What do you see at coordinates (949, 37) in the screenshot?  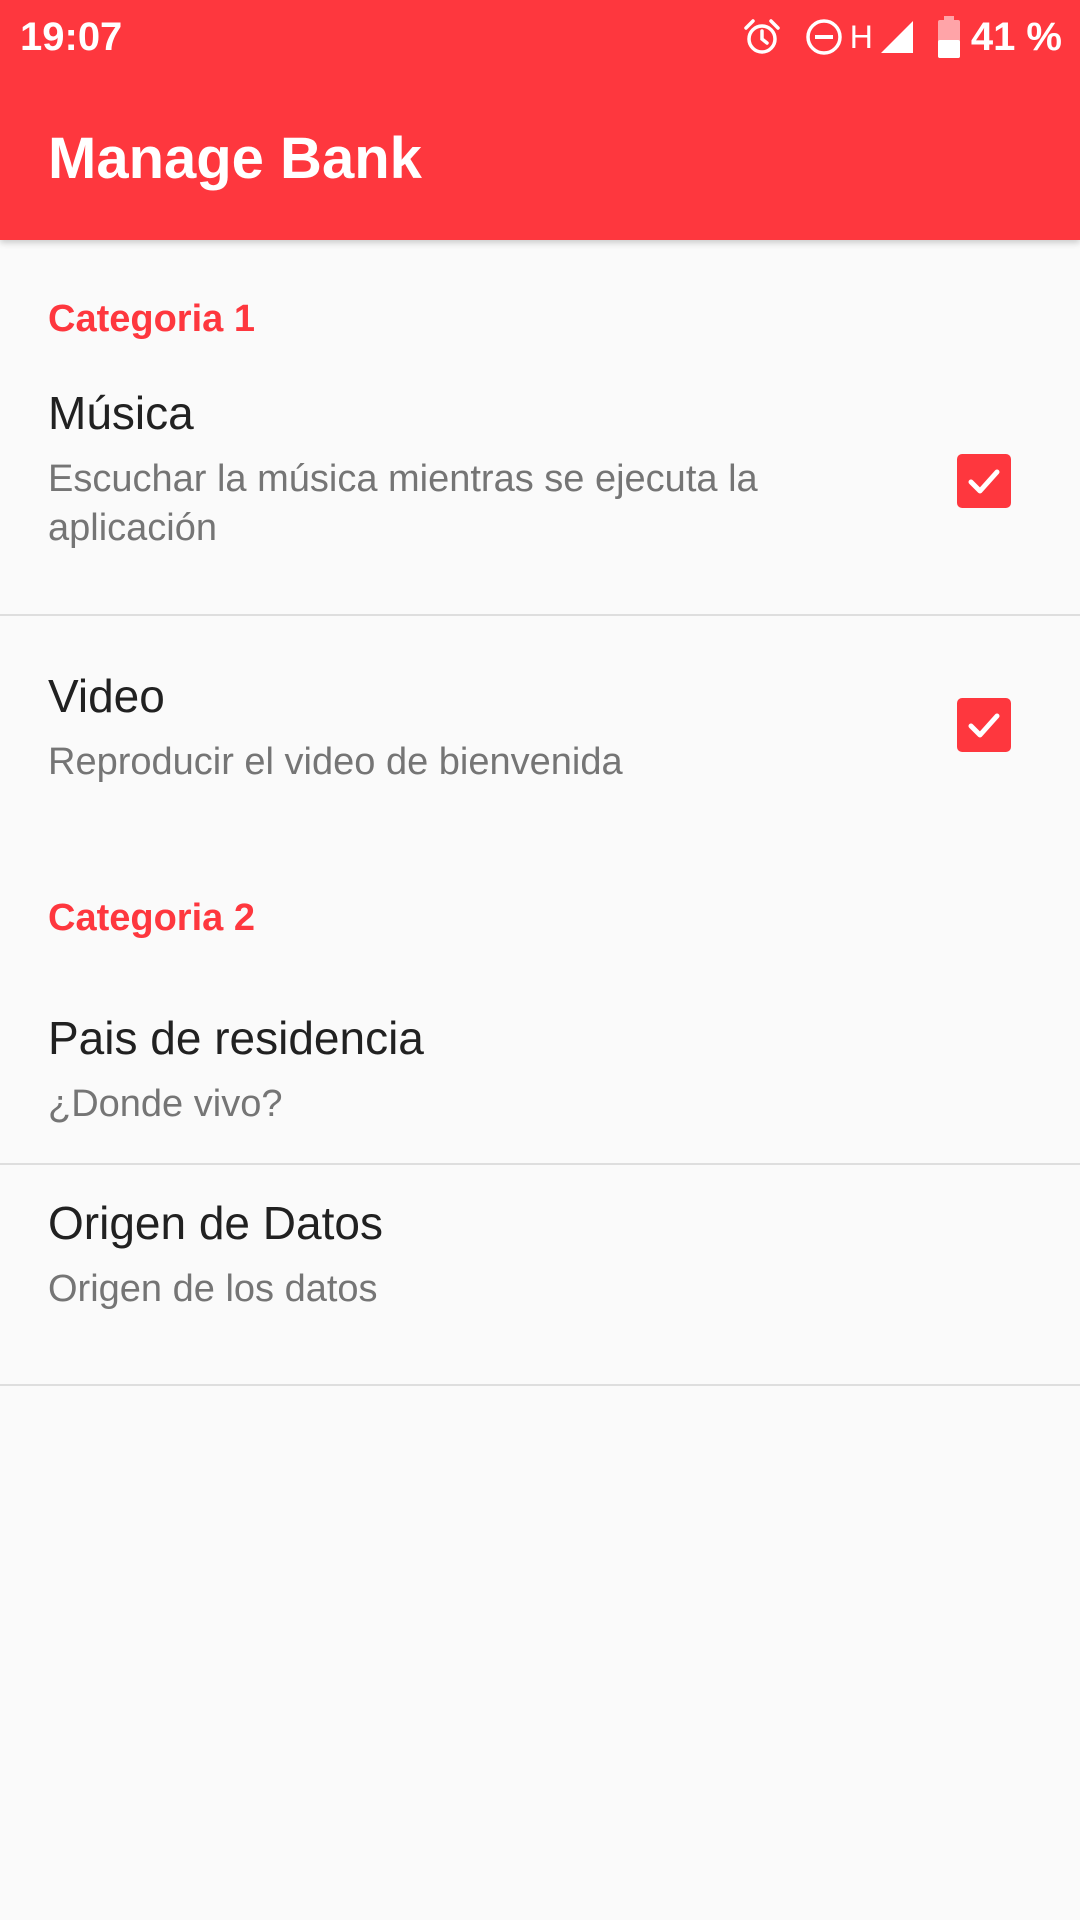 I see `battery-icon` at bounding box center [949, 37].